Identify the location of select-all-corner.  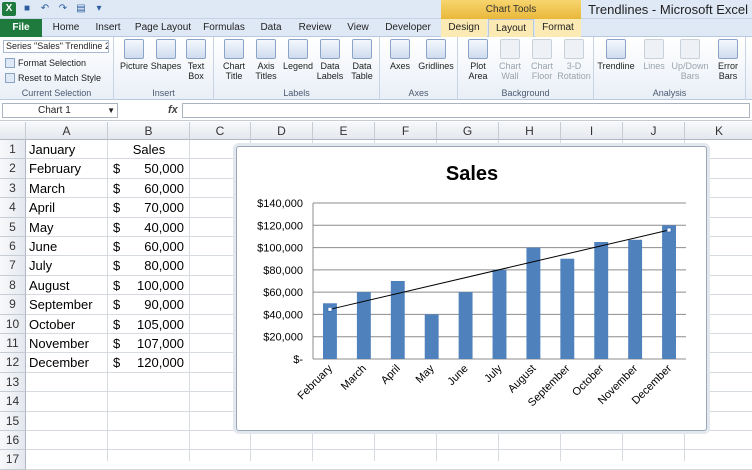
(13, 131).